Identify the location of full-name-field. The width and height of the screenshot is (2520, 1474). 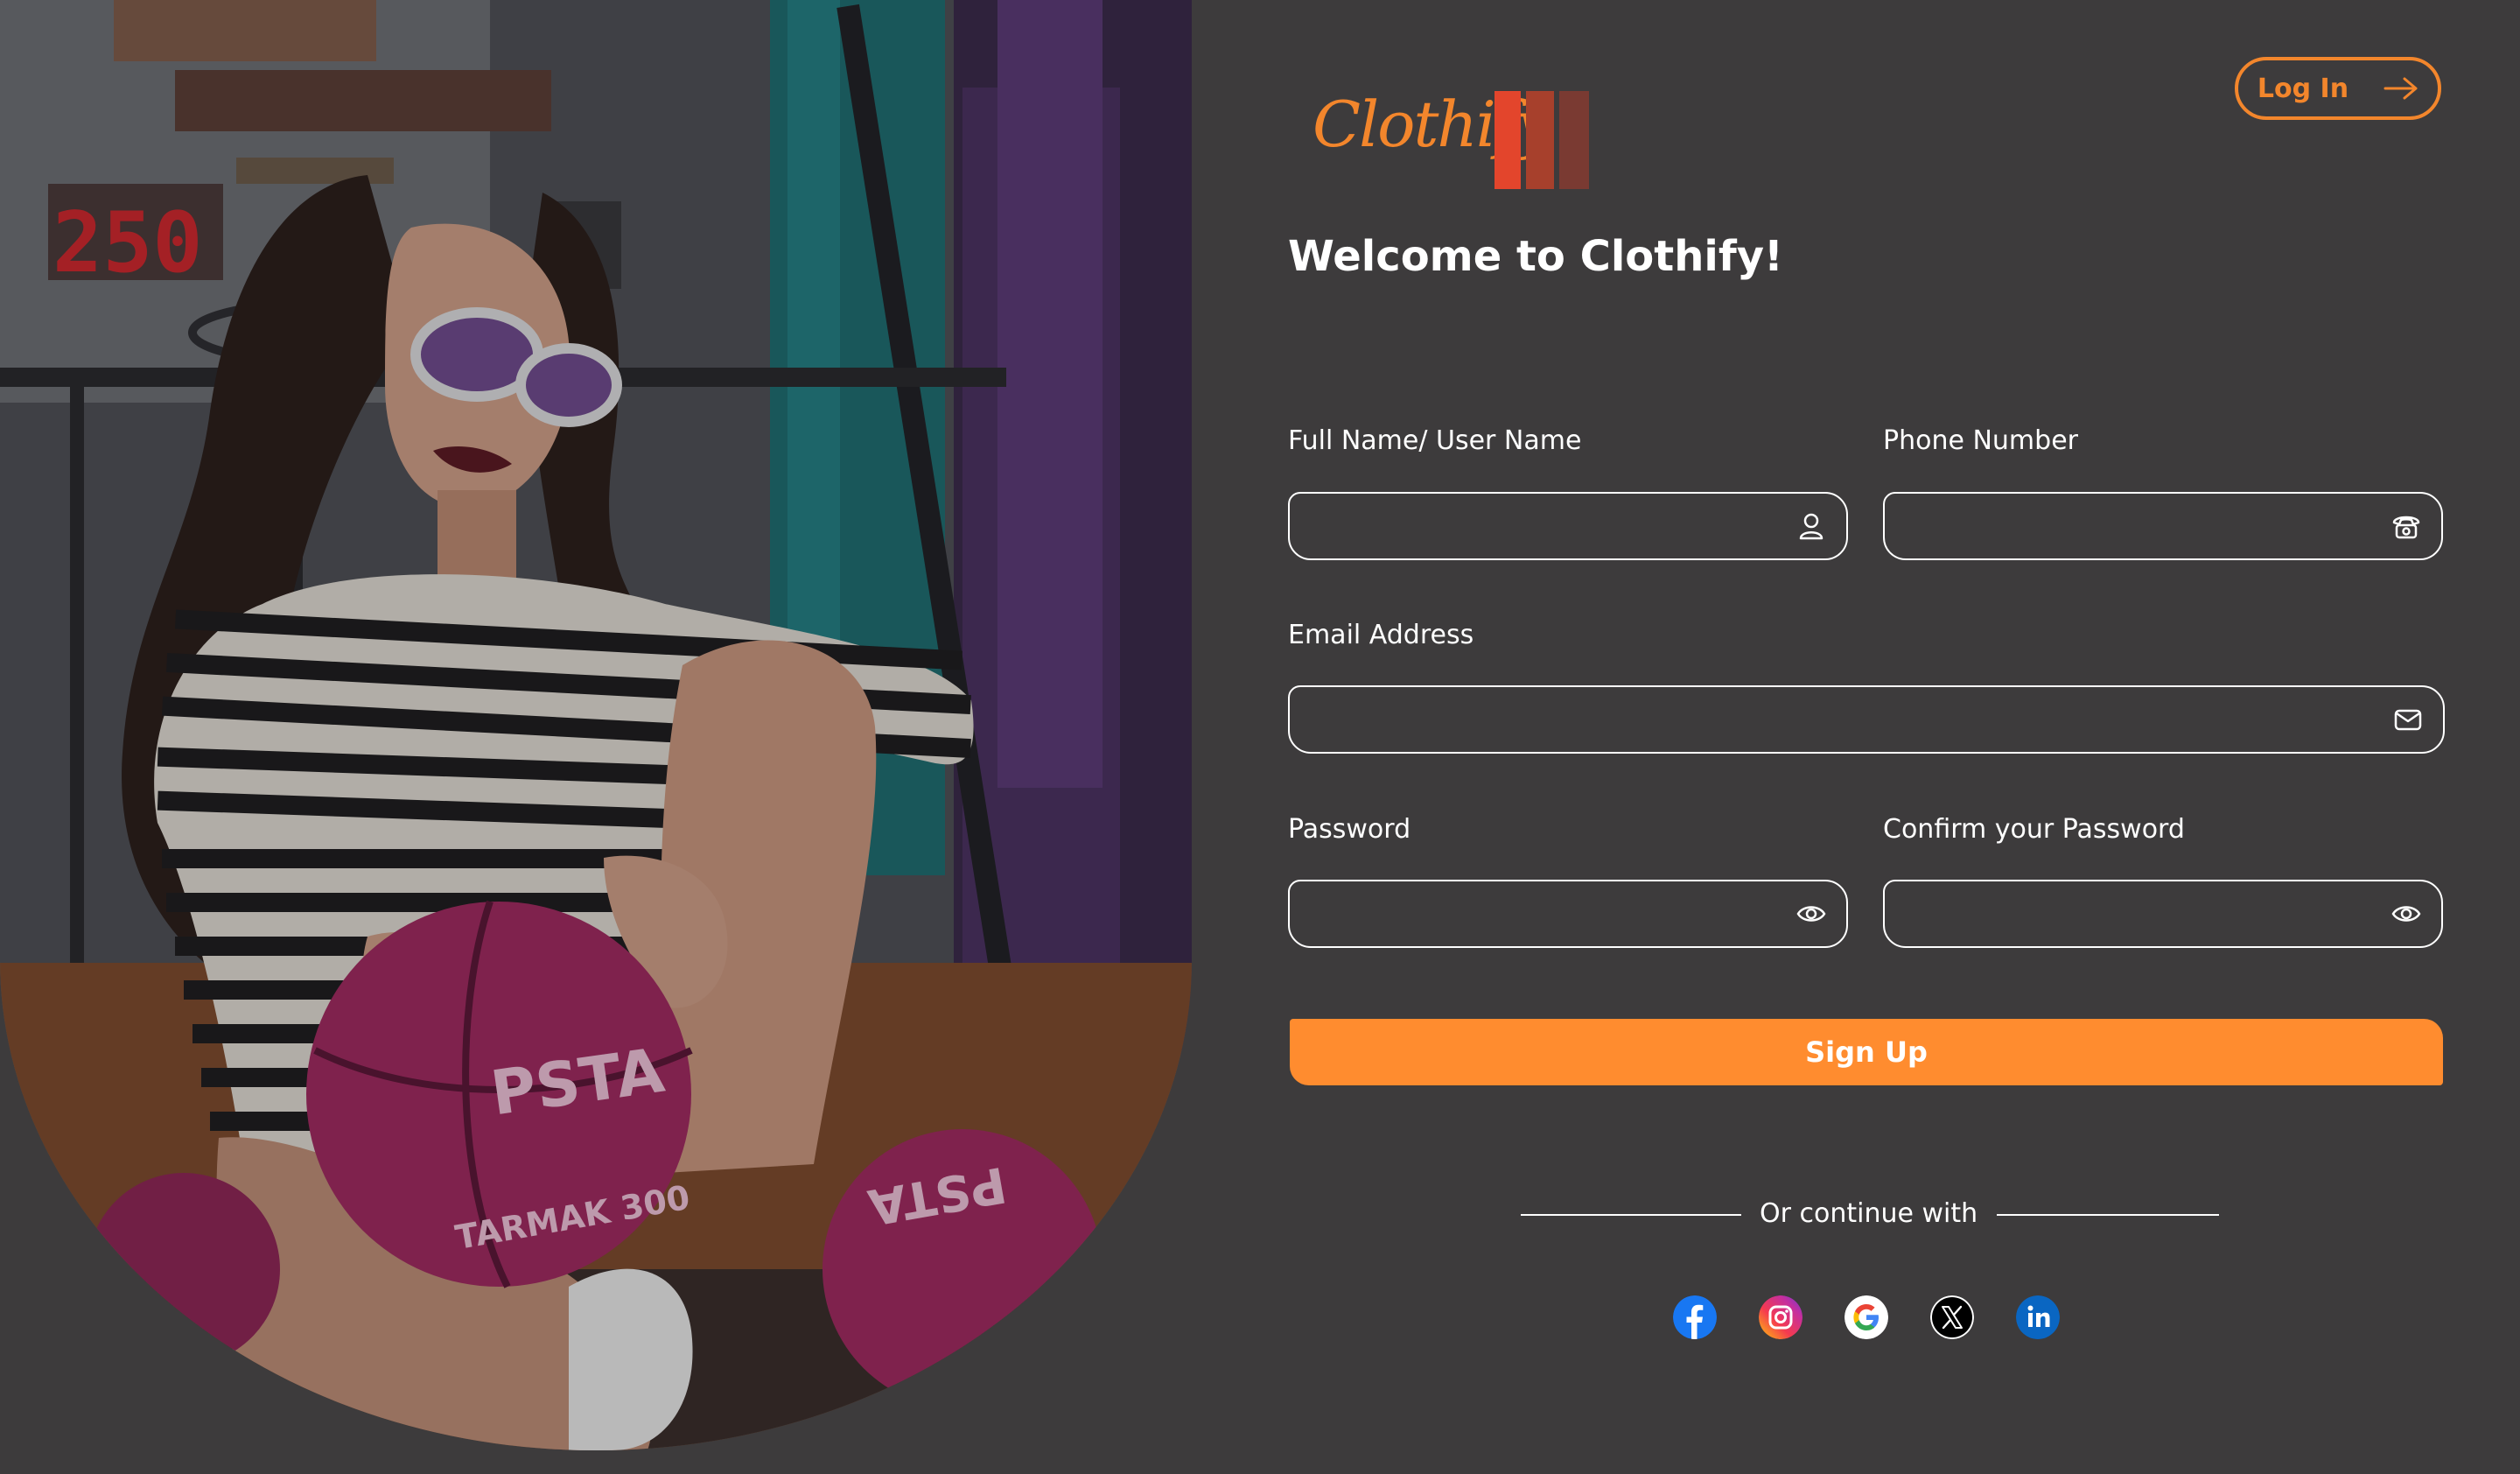
(1568, 526).